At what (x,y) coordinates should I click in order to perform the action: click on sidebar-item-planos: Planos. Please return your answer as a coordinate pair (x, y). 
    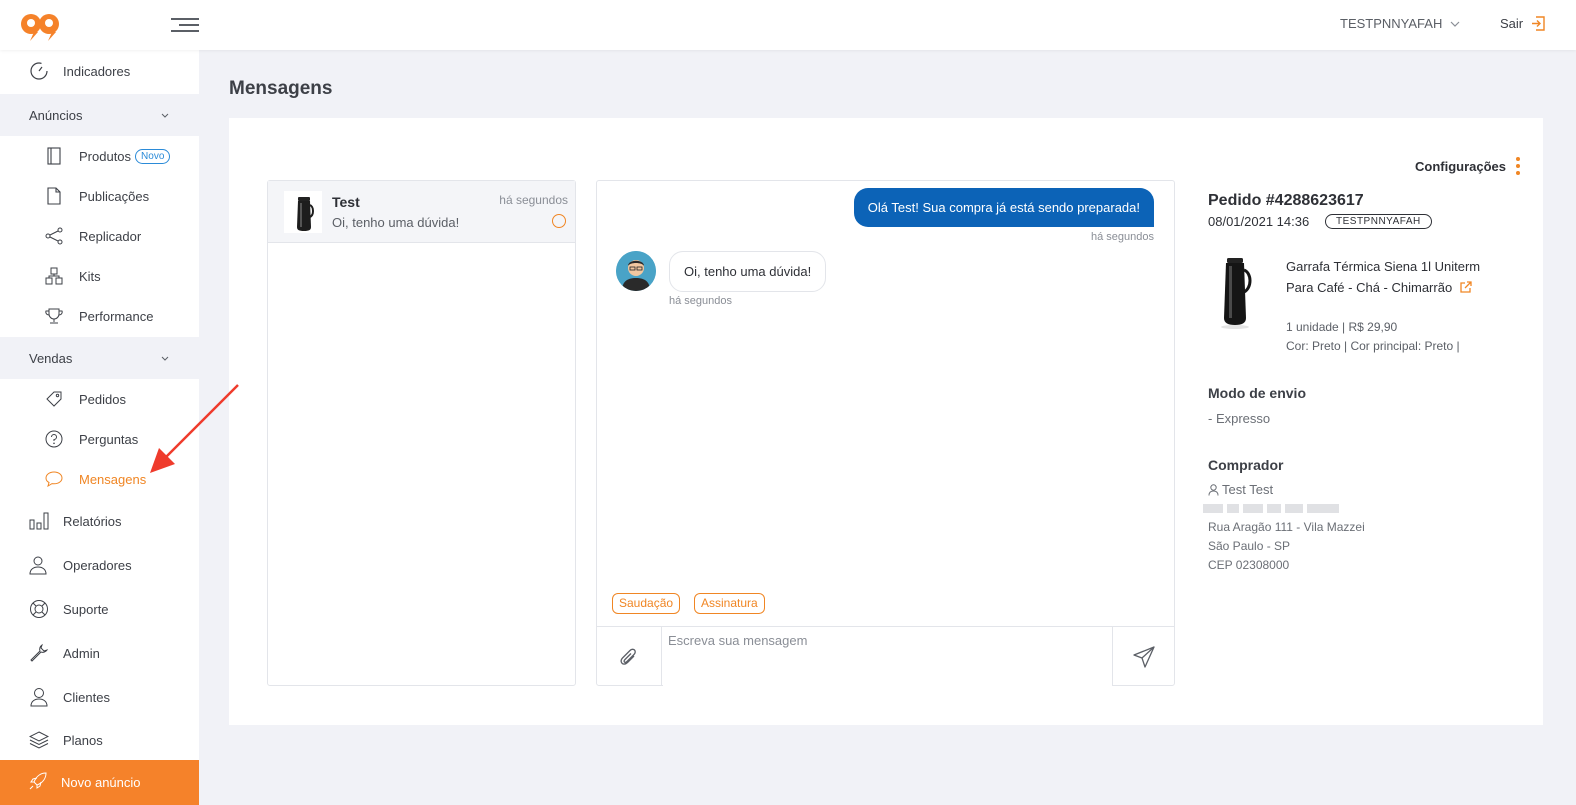
    Looking at the image, I should click on (99, 740).